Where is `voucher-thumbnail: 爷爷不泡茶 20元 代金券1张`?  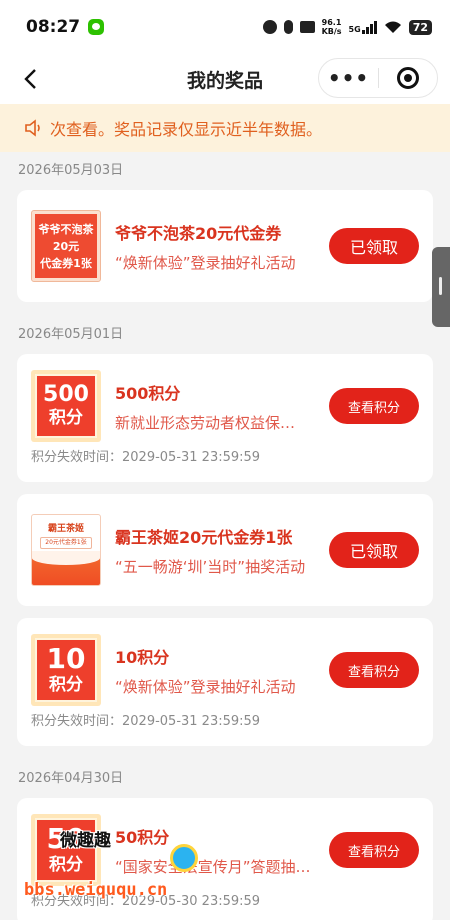 voucher-thumbnail: 爷爷不泡茶 20元 代金券1张 is located at coordinates (66, 246).